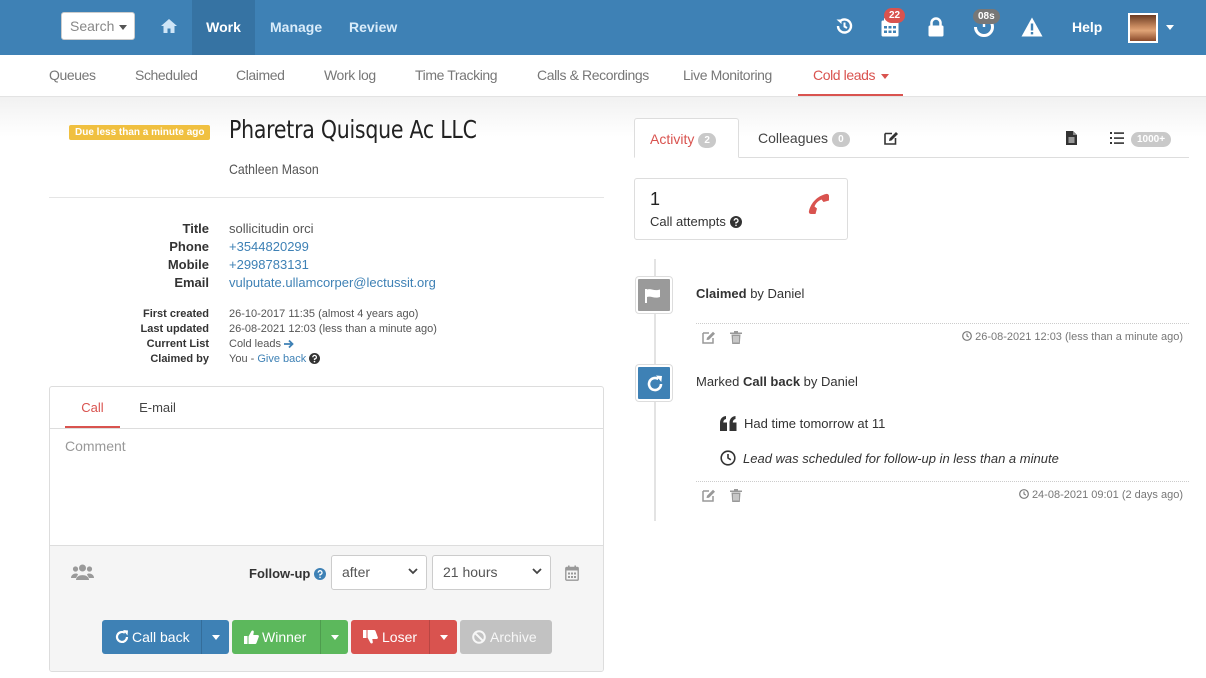  I want to click on current-list-label: Current List, so click(177, 344).